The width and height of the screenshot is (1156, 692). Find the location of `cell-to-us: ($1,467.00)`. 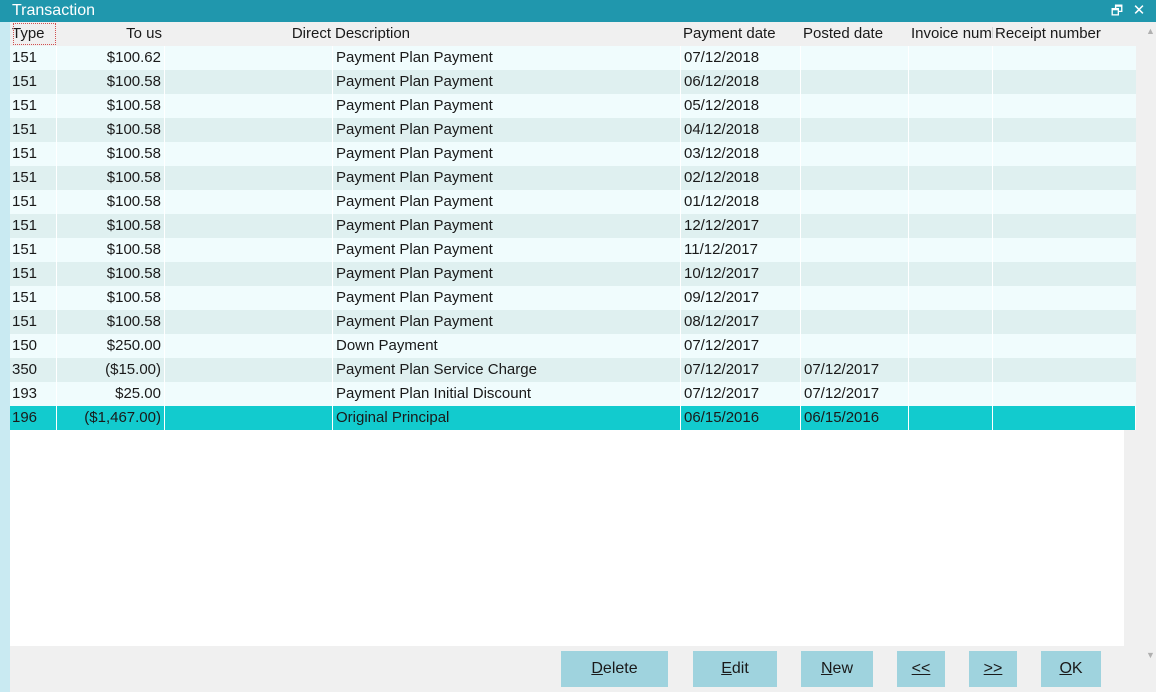

cell-to-us: ($1,467.00) is located at coordinates (111, 418).